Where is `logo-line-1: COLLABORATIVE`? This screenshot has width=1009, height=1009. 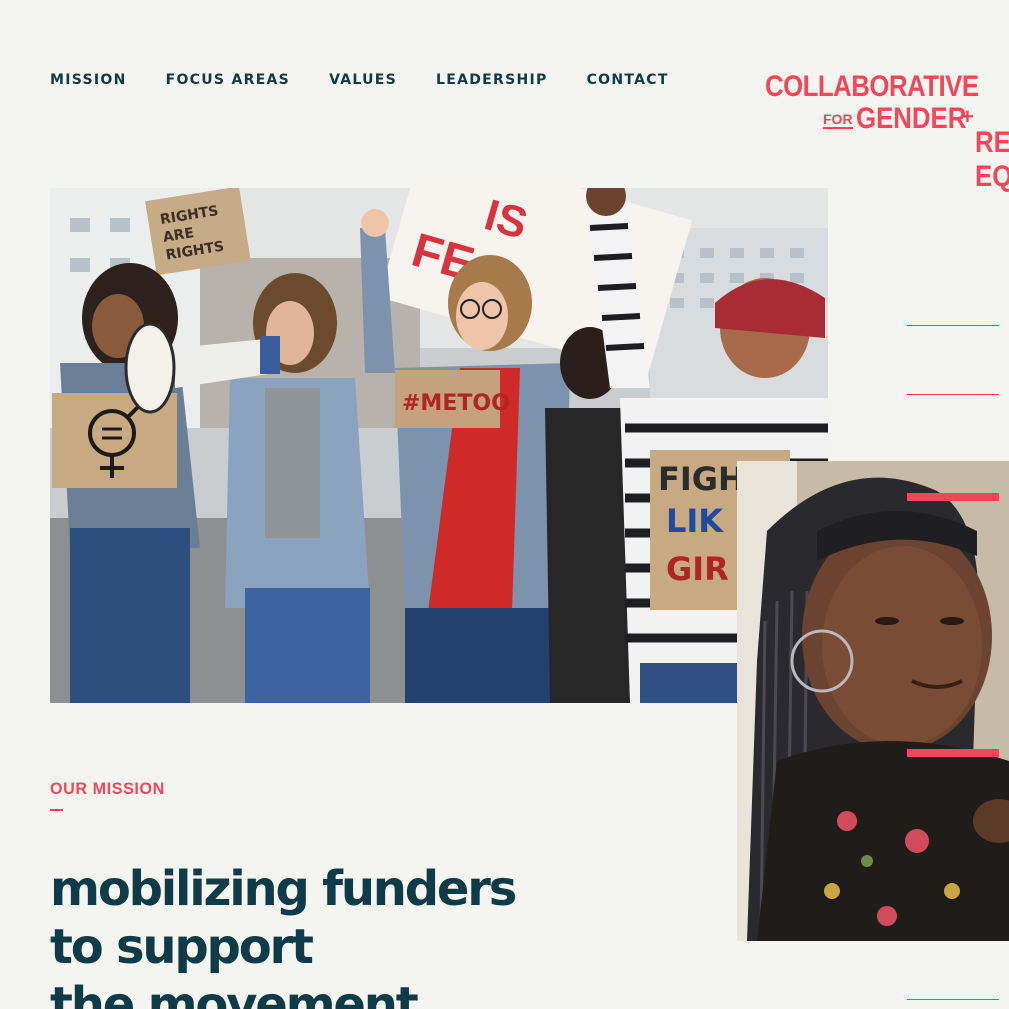 logo-line-1: COLLABORATIVE is located at coordinates (872, 86).